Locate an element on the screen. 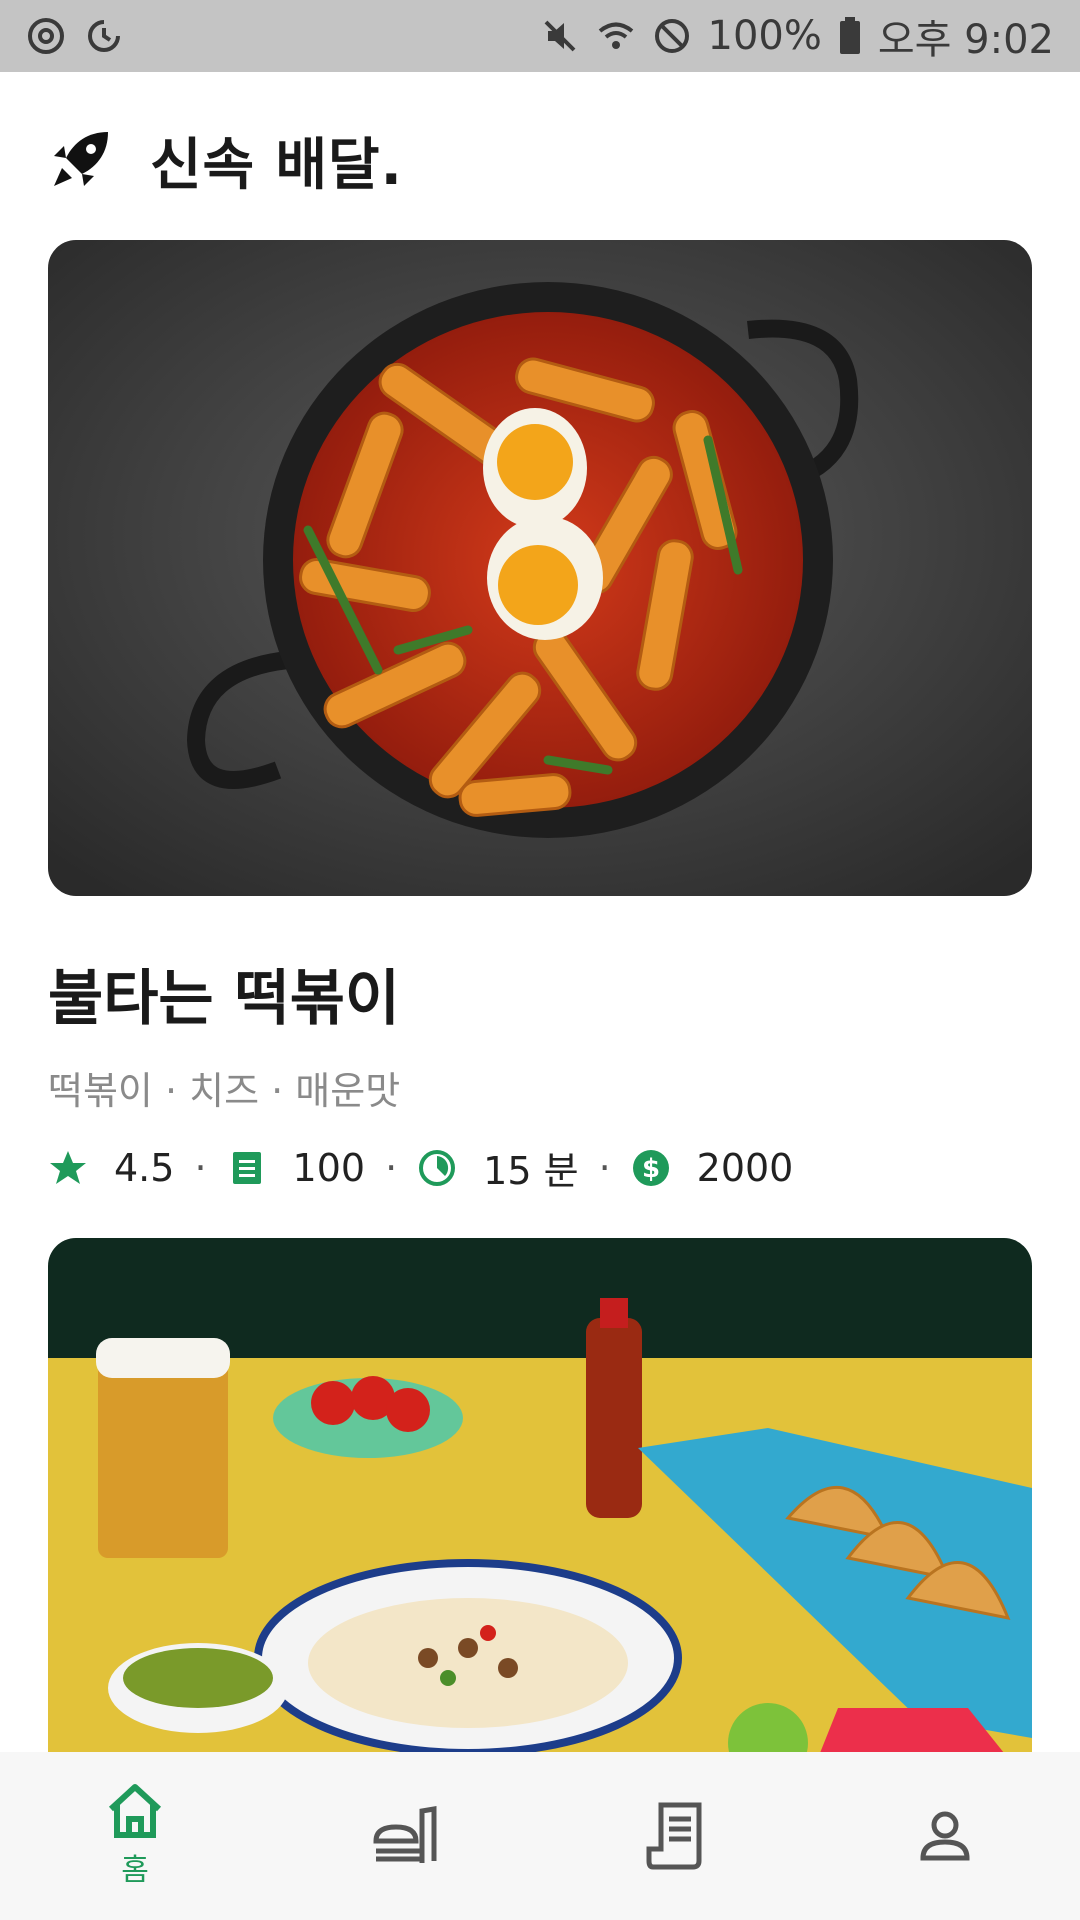  restaurant-meta: 4.5 · 100 · 15 분 · $ 2000 is located at coordinates (420, 1167).